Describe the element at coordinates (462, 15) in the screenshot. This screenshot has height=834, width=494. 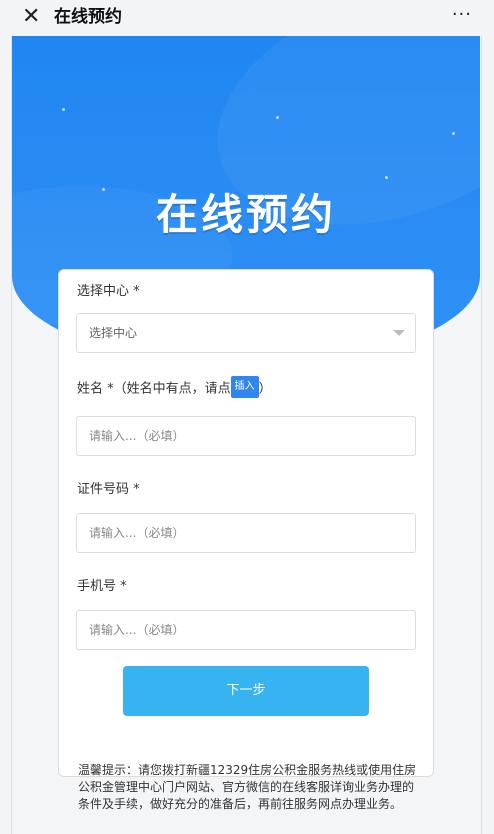
I see `more-icon: ···` at that location.